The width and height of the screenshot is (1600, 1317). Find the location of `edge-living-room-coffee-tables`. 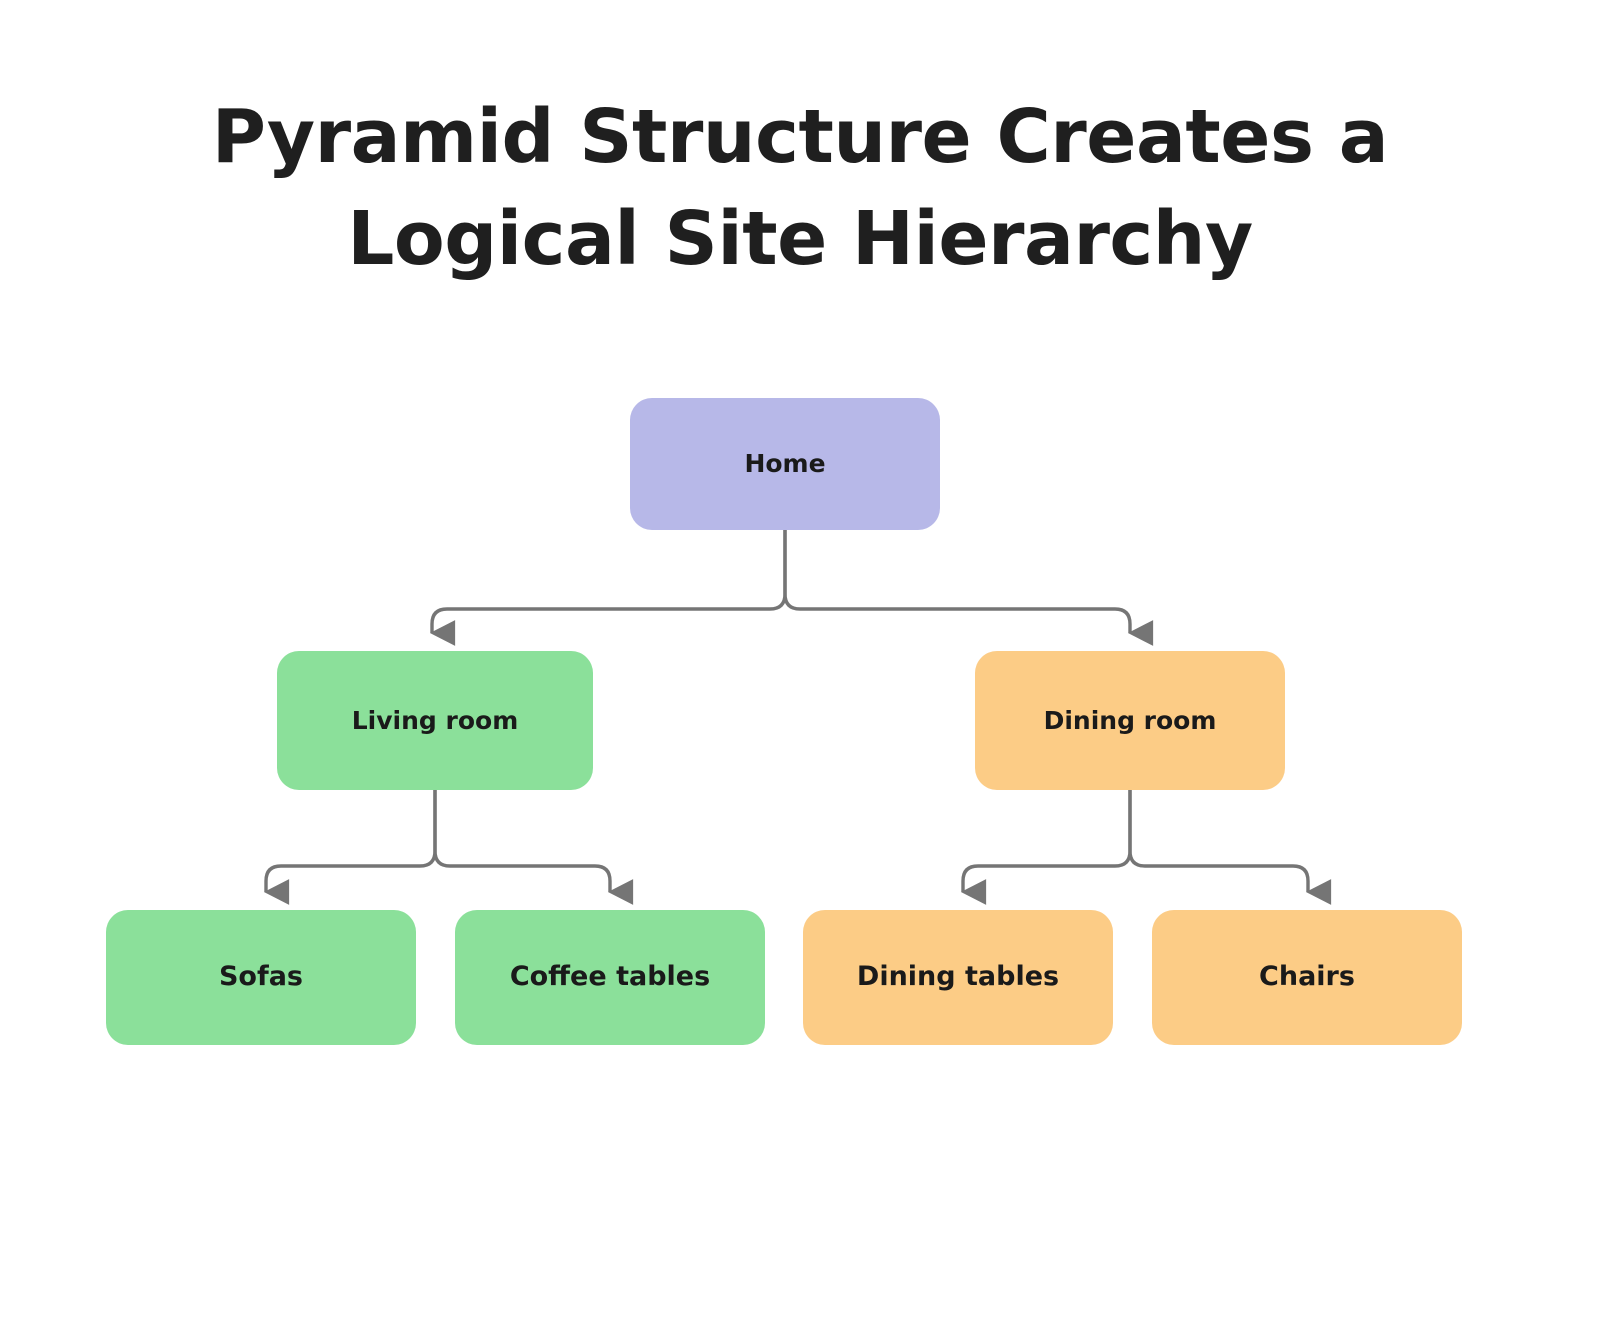

edge-living-room-coffee-tables is located at coordinates (533, 847).